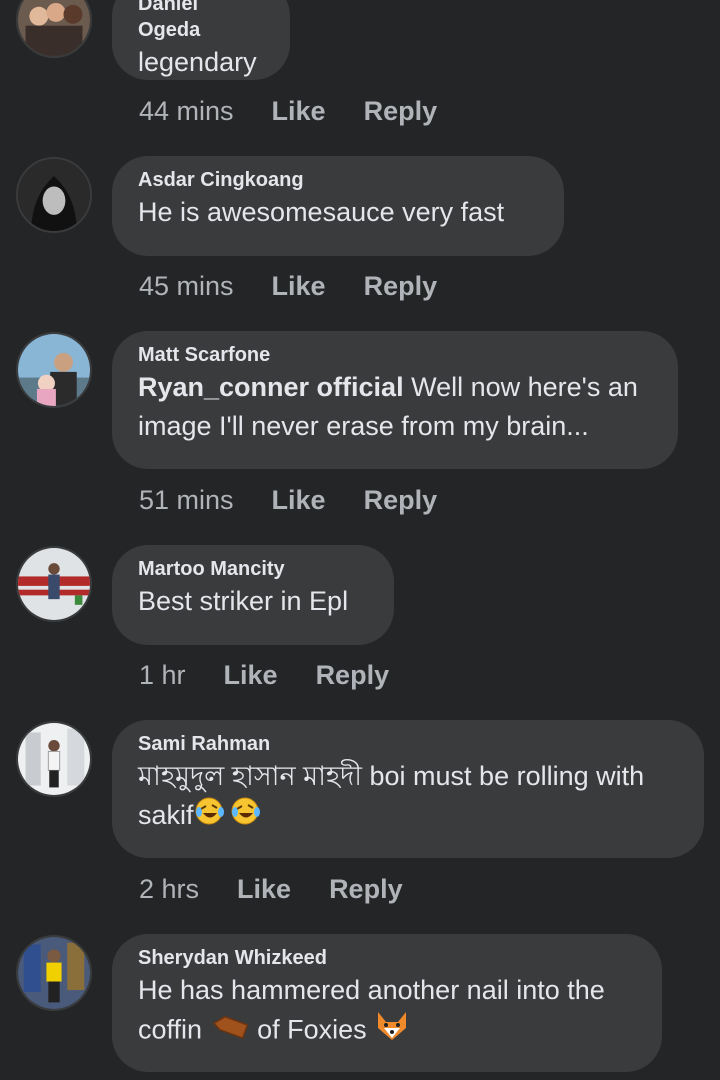  Describe the element at coordinates (197, 62) in the screenshot. I see `comment-text: legendary` at that location.